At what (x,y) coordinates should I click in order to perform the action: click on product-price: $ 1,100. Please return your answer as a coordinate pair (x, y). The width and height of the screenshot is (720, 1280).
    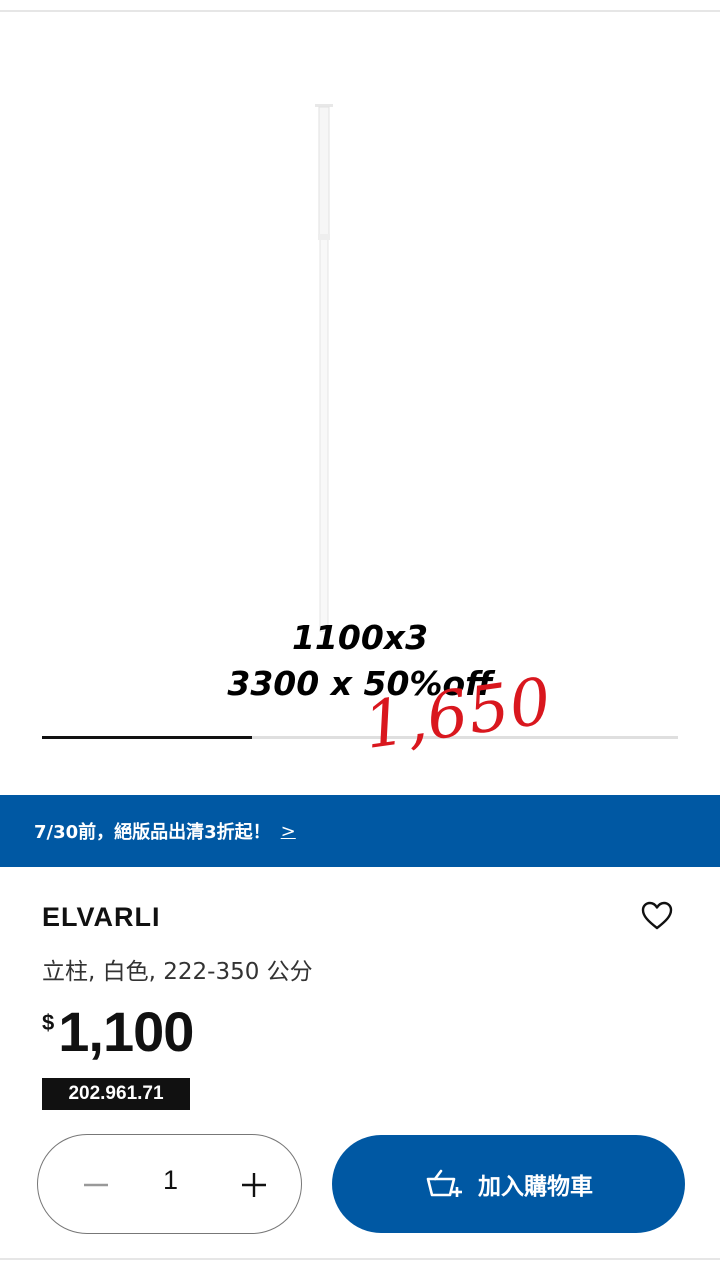
    Looking at the image, I should click on (118, 1031).